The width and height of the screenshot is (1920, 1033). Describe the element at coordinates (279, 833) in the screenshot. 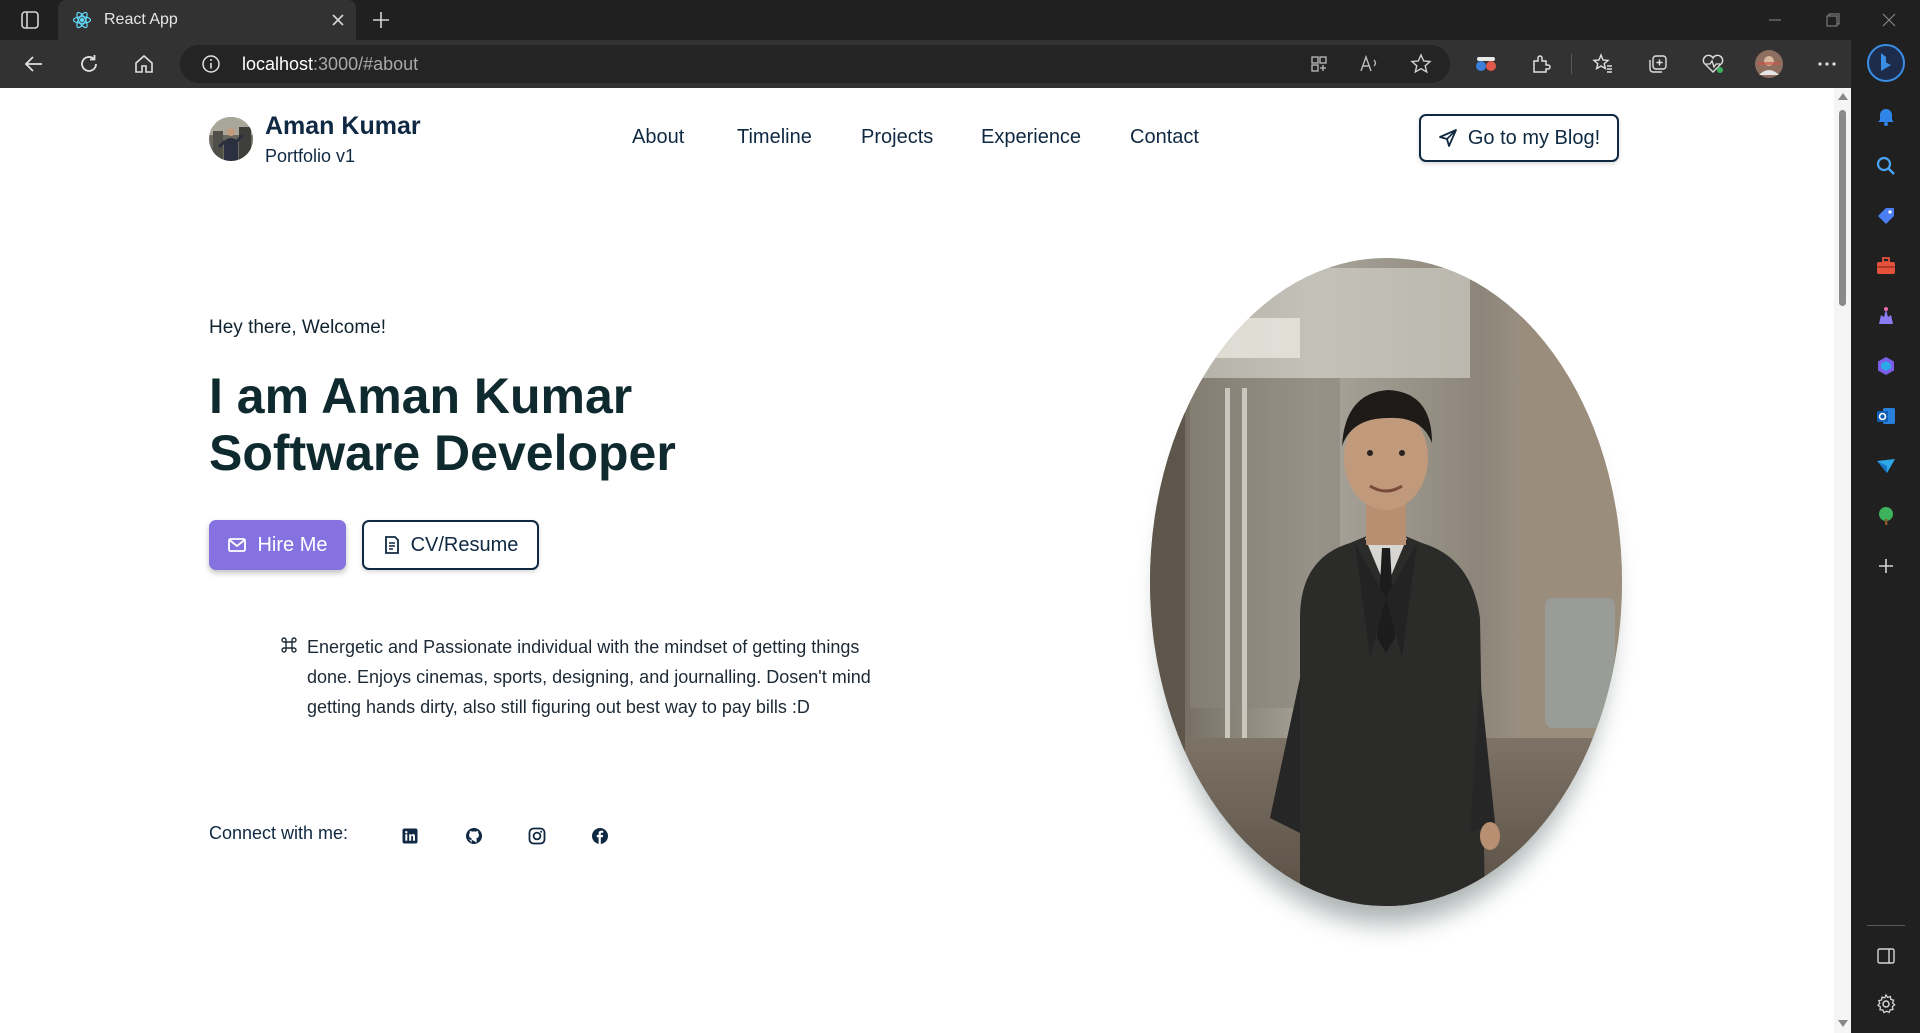

I see `connect-label: Connect with me:` at that location.